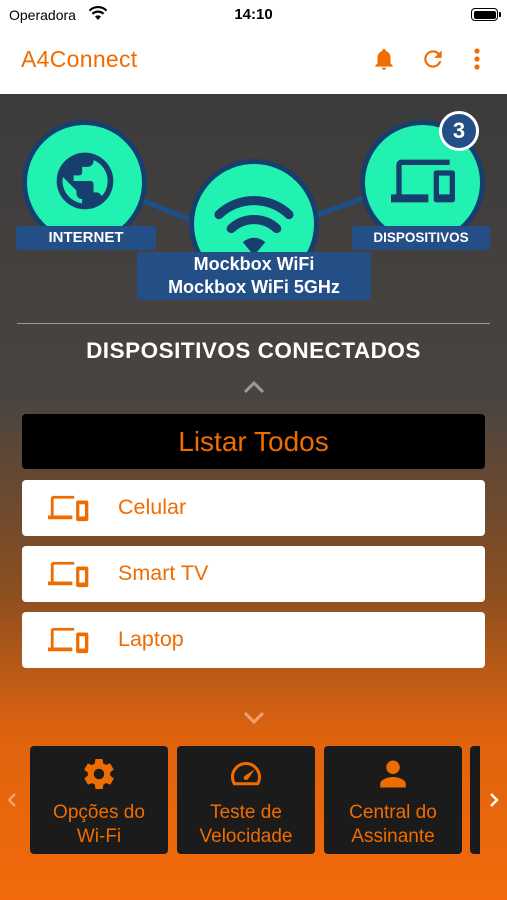 This screenshot has width=507, height=900. I want to click on tile-label-line1: Opções do, so click(99, 812).